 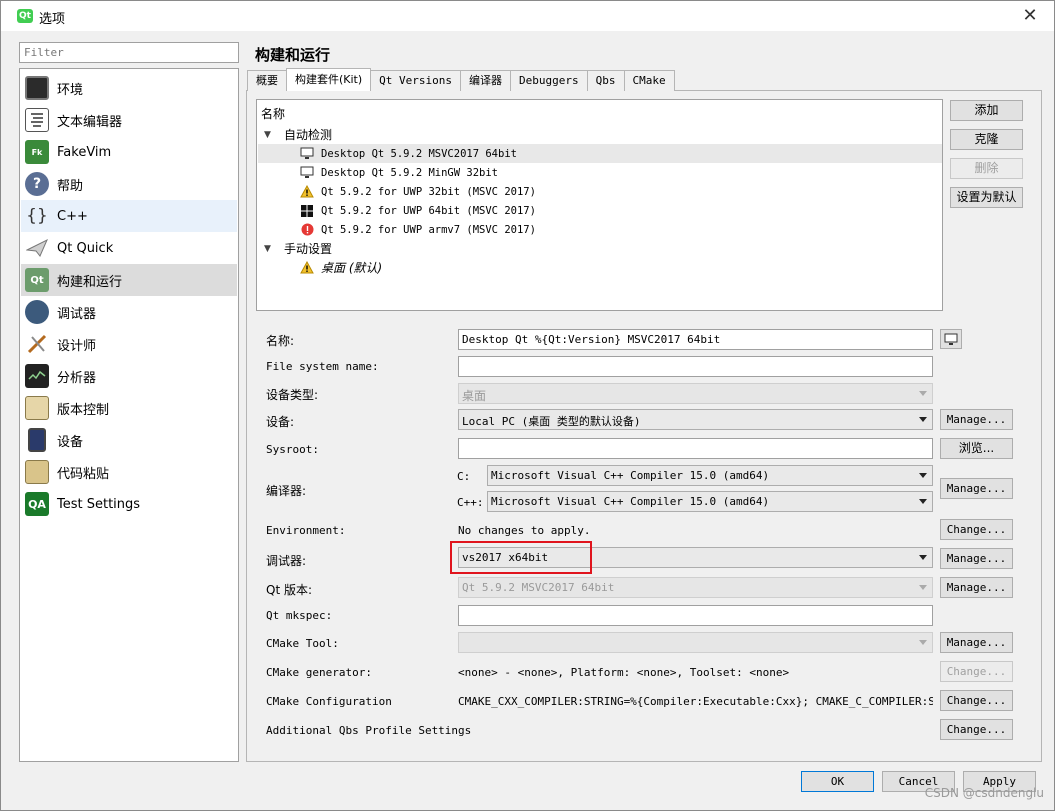 What do you see at coordinates (299, 615) in the screenshot?
I see `qt-mkspec-label: Qt mkspec:` at bounding box center [299, 615].